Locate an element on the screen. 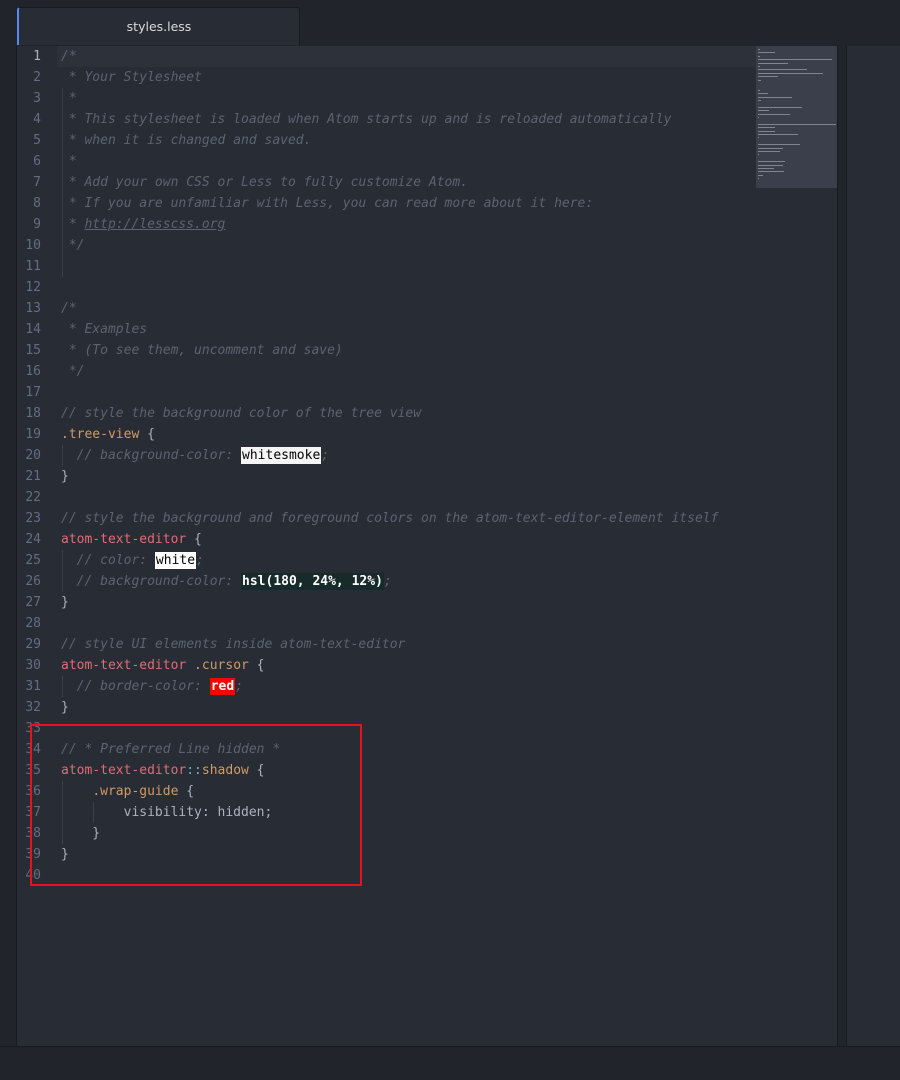  code-line: 9 * http://lesscss.org is located at coordinates (121, 224).